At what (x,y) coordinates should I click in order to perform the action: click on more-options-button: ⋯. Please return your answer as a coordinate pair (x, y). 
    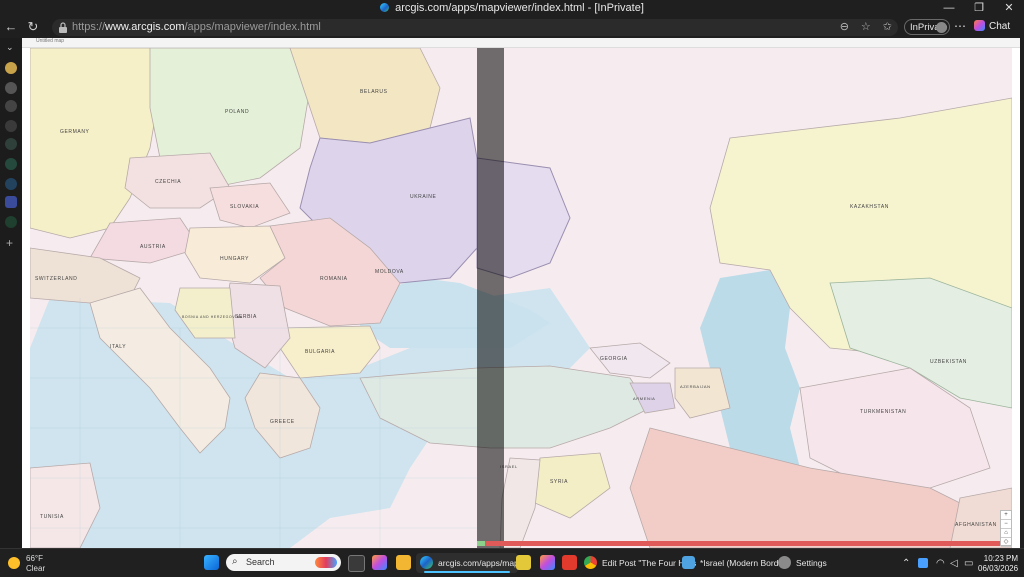
    Looking at the image, I should click on (960, 26).